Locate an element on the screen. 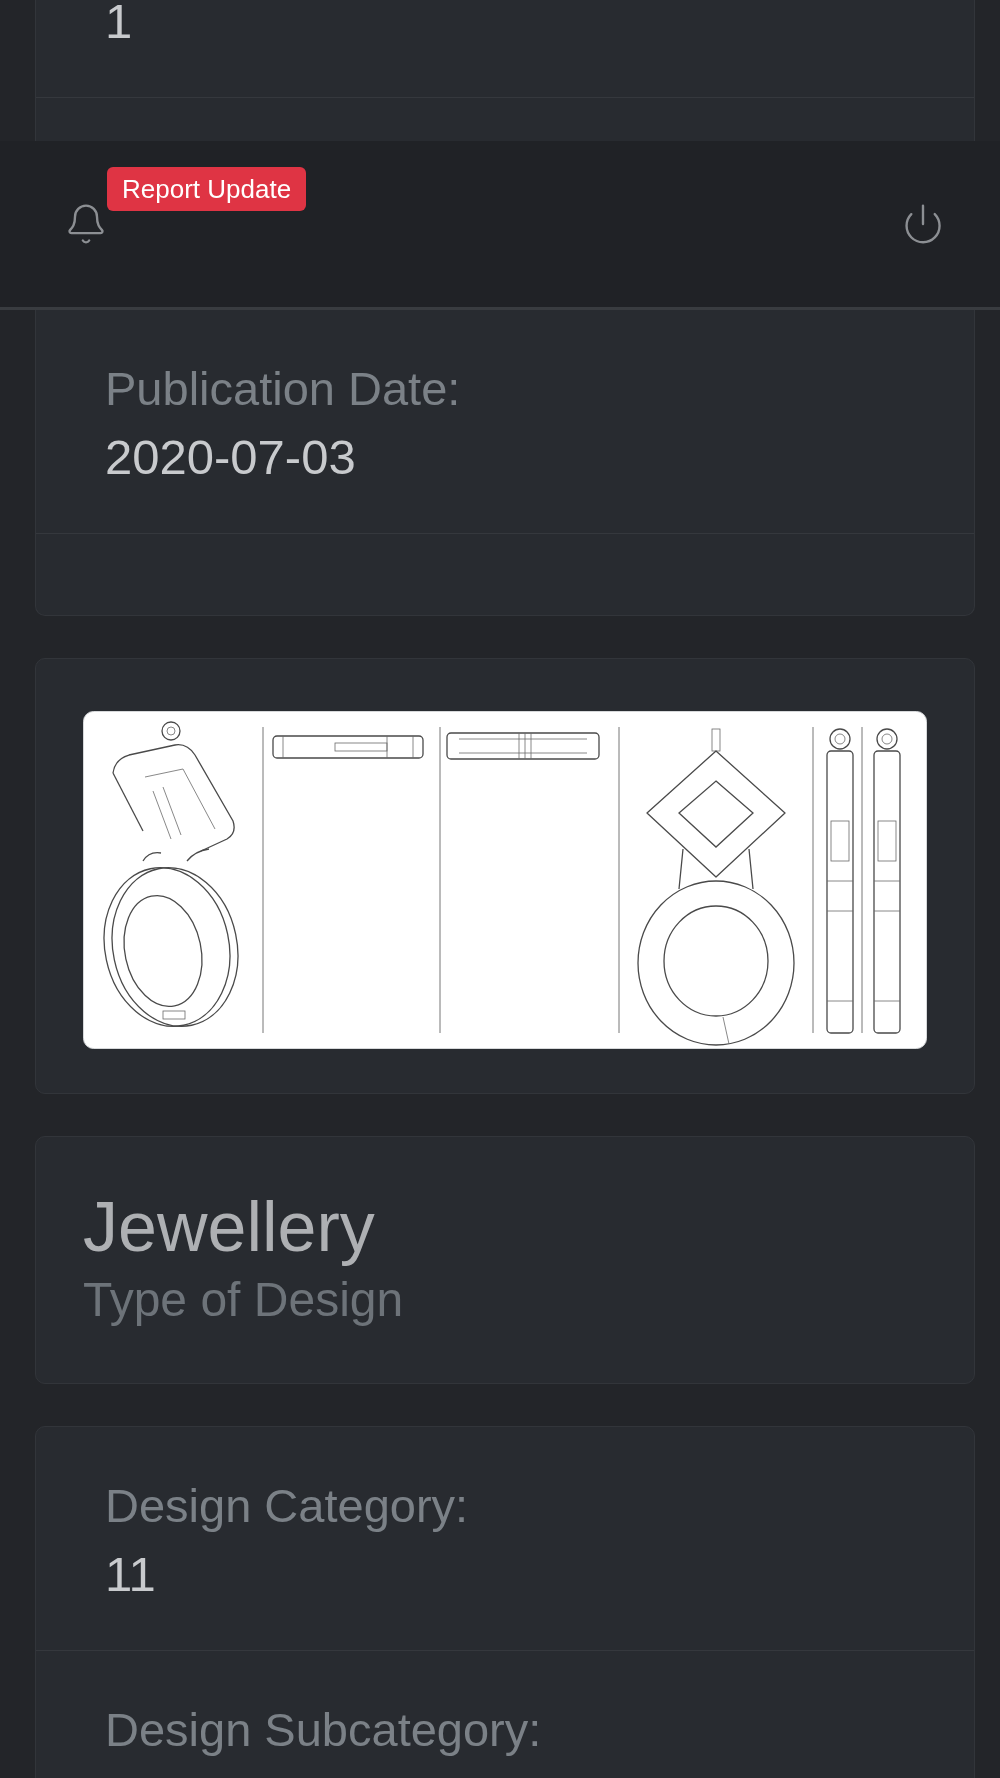  field-value: 1 is located at coordinates (119, 22).